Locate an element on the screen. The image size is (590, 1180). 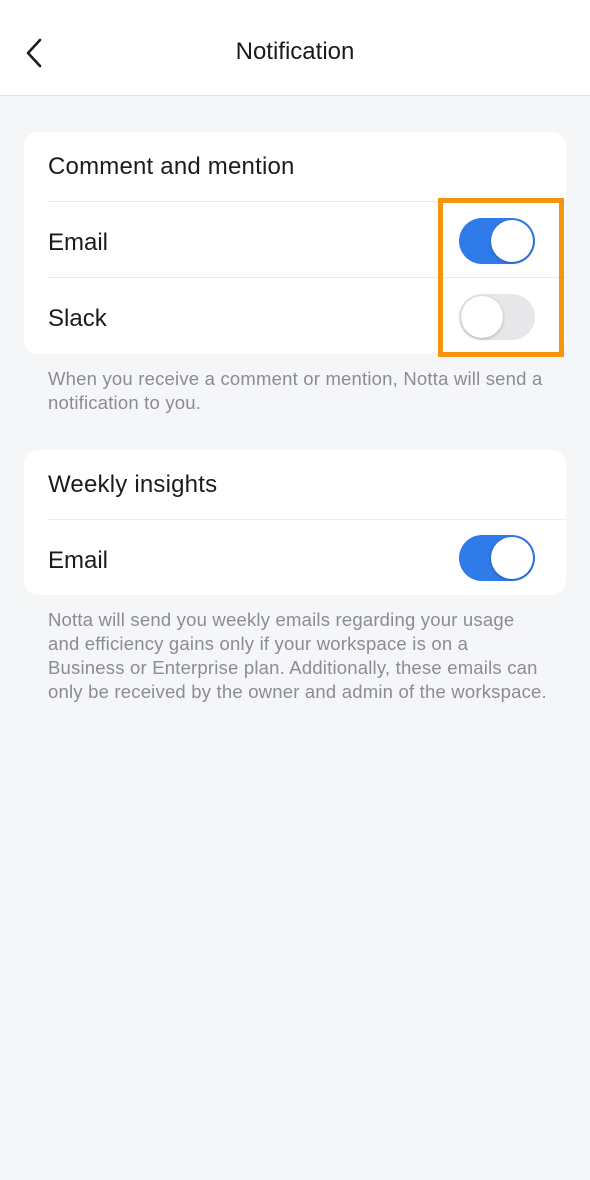
comment-slack-toggle is located at coordinates (497, 317).